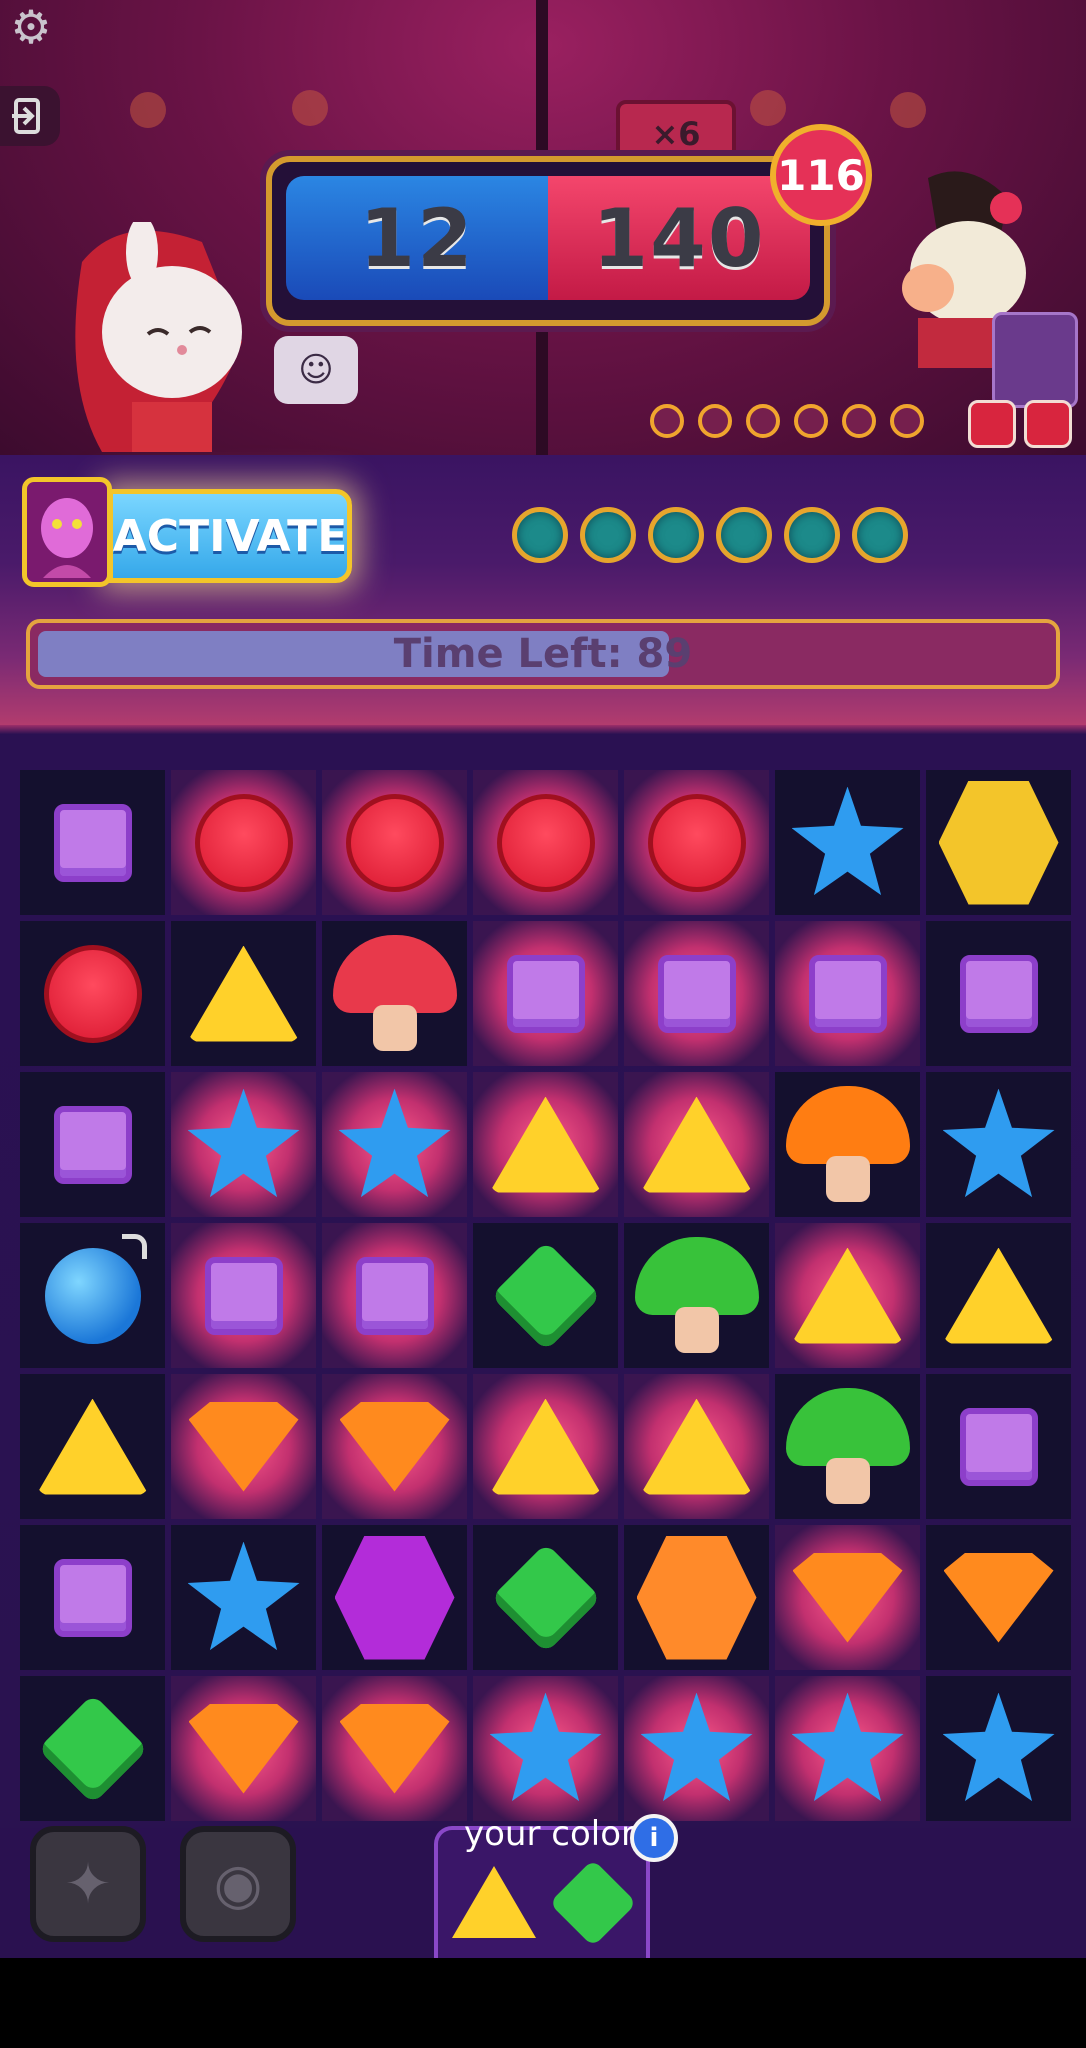 This screenshot has height=2048, width=1086. I want to click on player-score: 12, so click(417, 238).